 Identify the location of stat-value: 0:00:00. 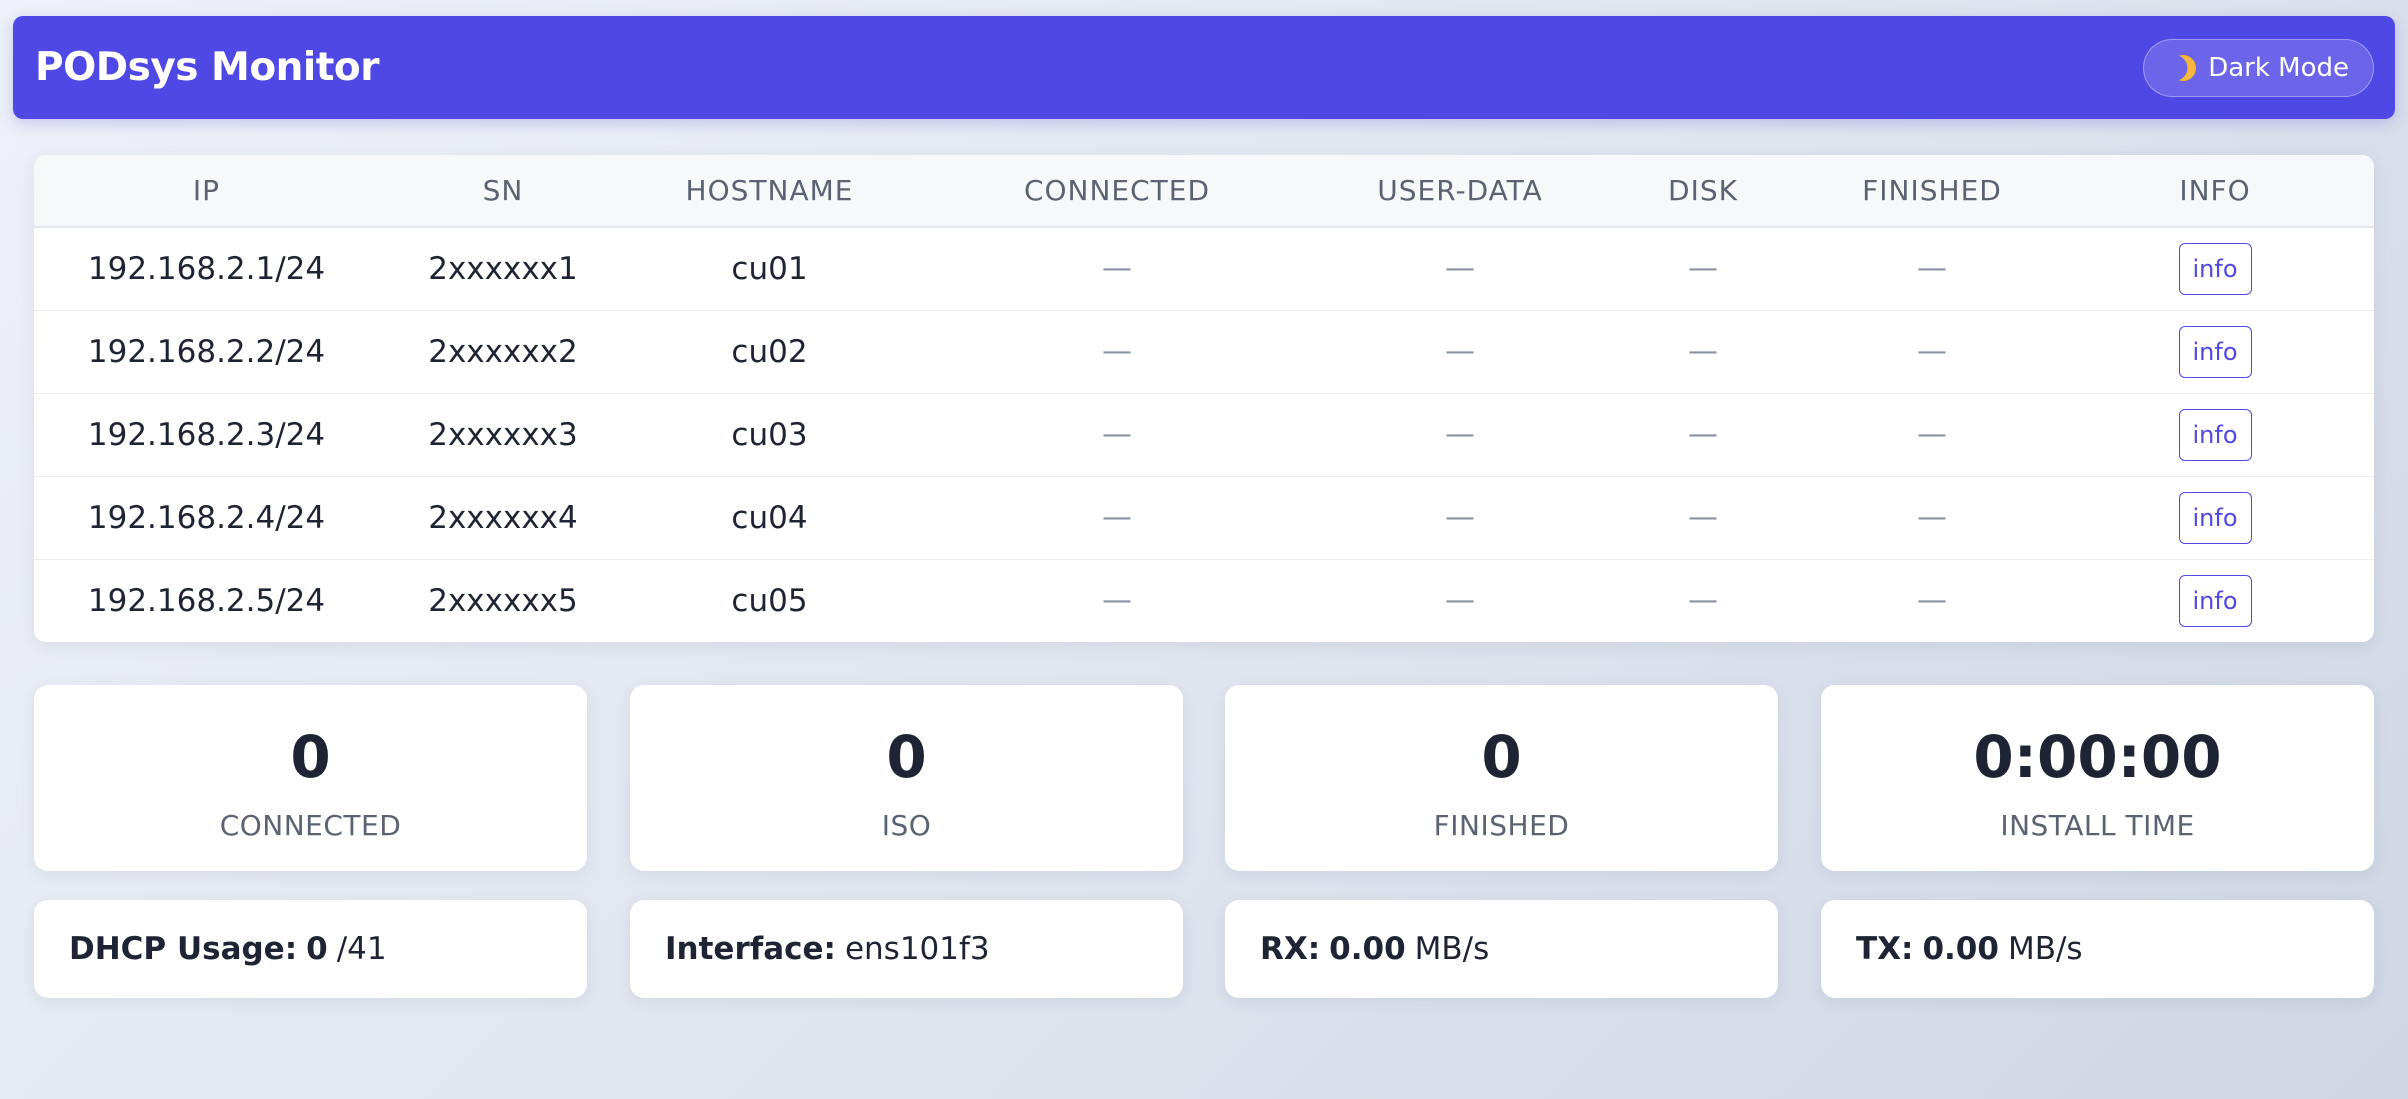
(2097, 757).